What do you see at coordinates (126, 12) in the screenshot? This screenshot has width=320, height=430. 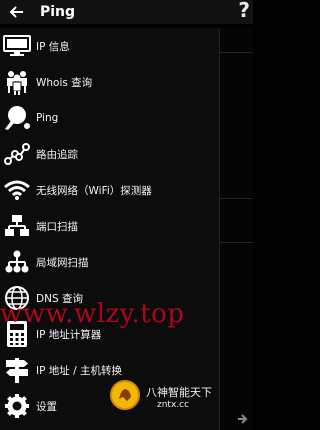 I see `app-toolbar: Ping ?` at bounding box center [126, 12].